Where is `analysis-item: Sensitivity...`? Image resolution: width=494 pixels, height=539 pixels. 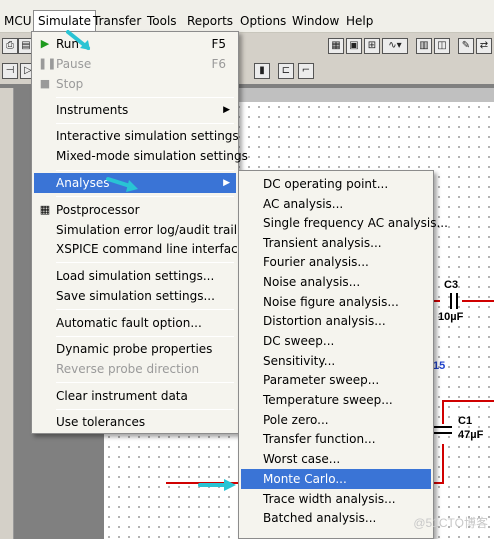
analysis-item: Sensitivity... is located at coordinates (336, 361).